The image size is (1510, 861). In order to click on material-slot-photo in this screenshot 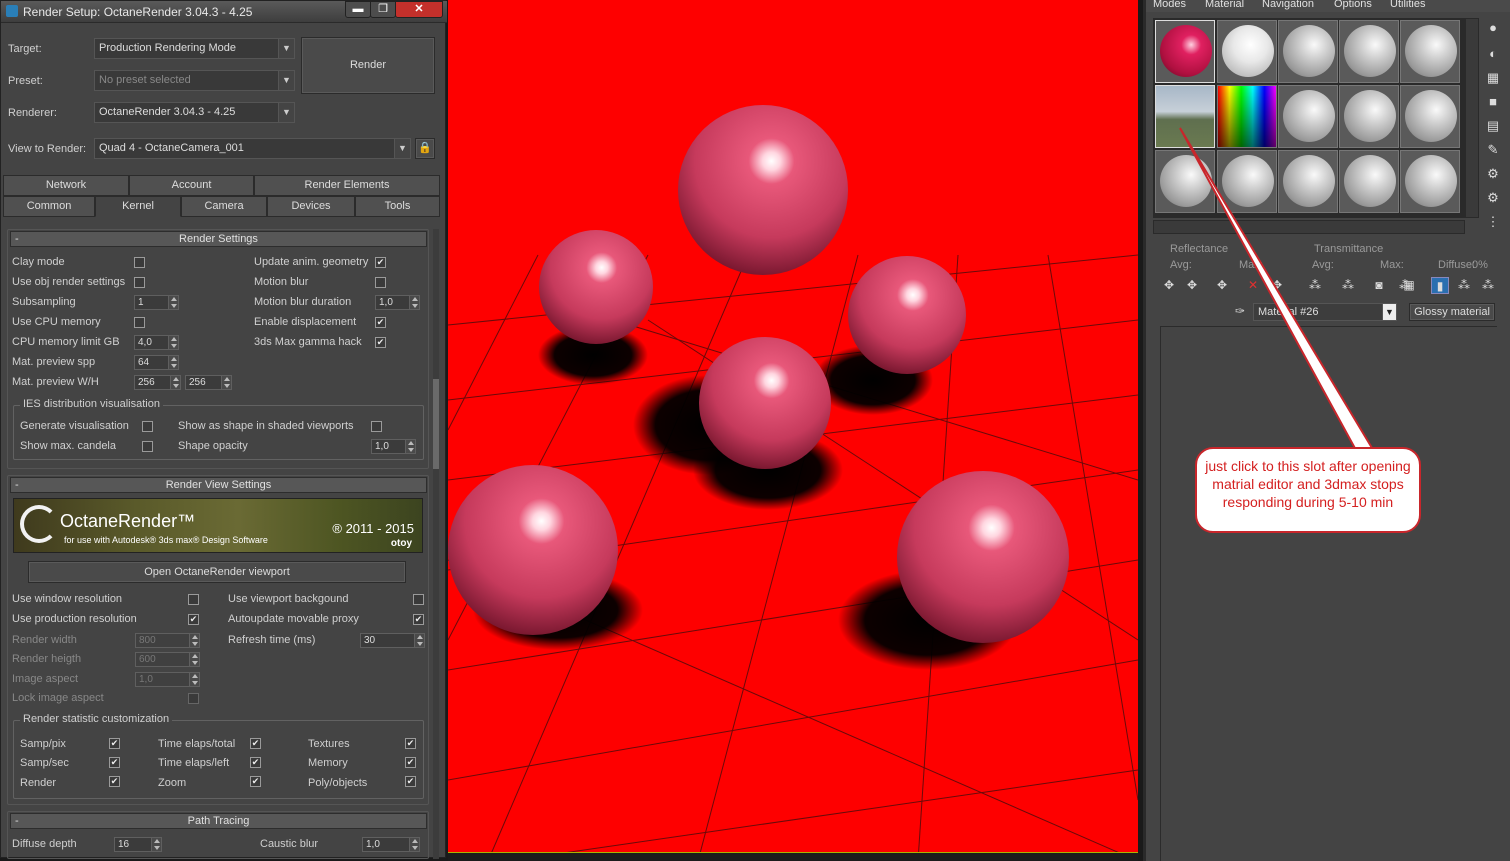, I will do `click(1185, 116)`.